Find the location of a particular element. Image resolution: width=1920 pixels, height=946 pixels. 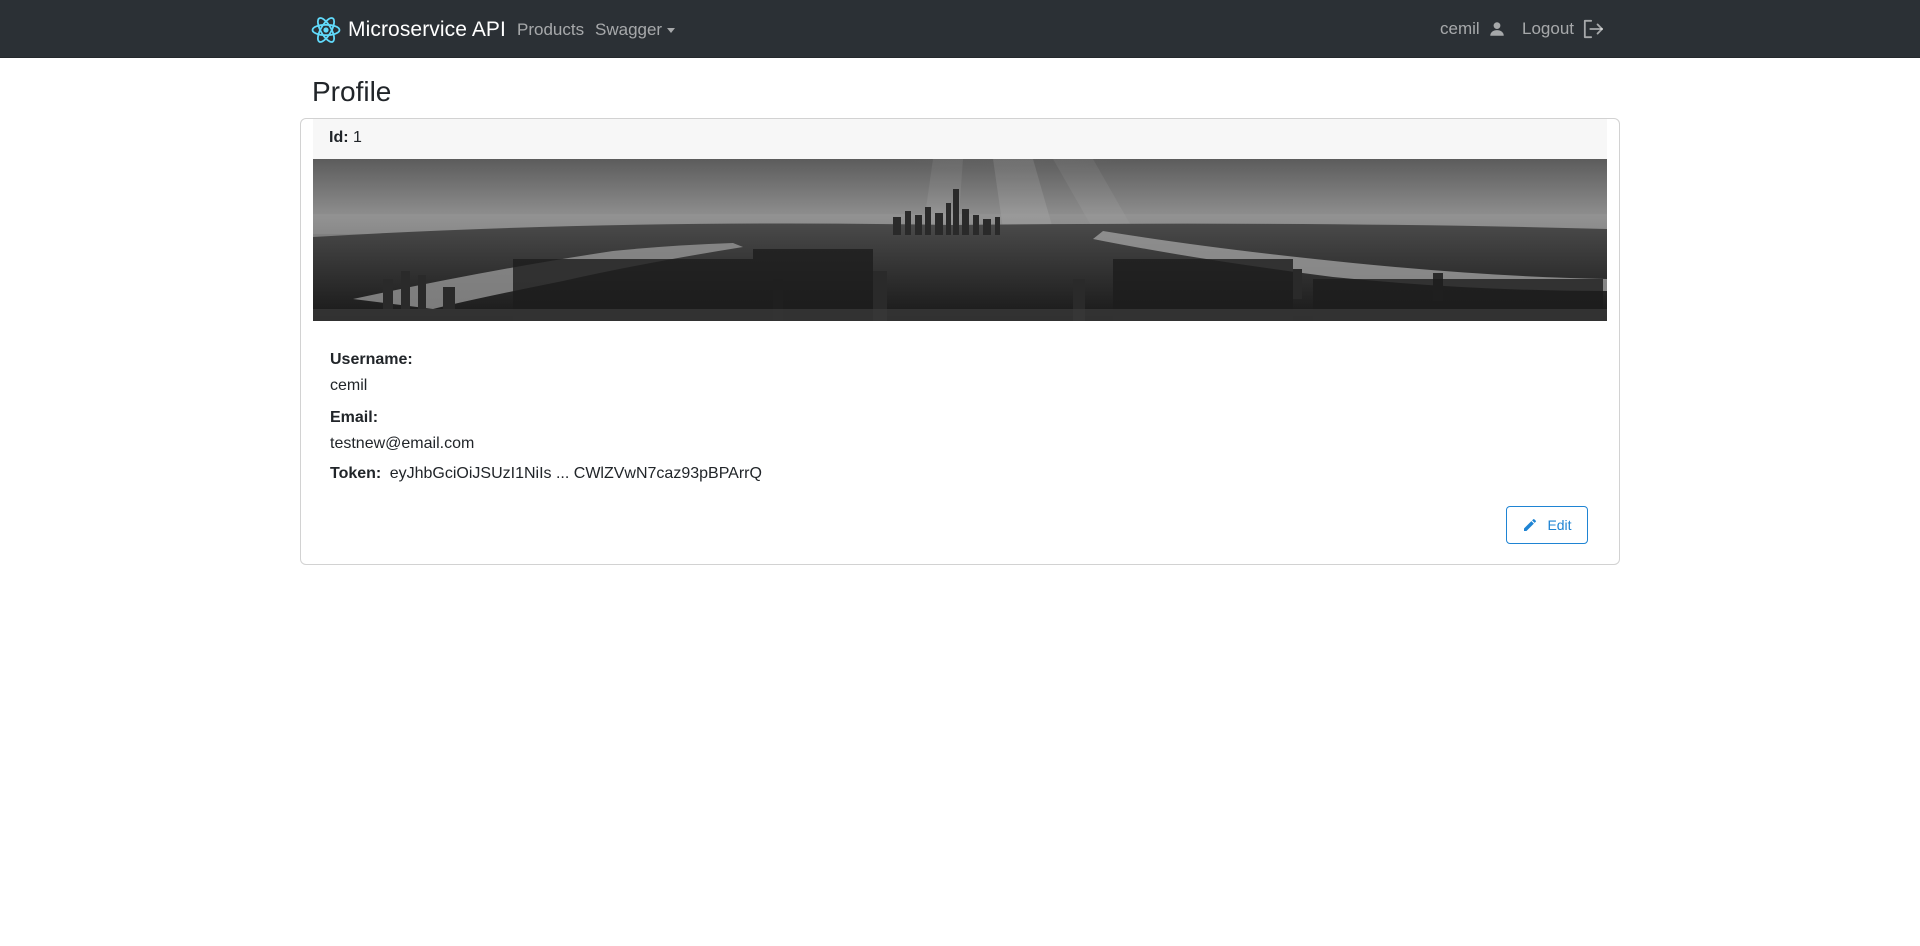

id-label: Id: is located at coordinates (339, 137).